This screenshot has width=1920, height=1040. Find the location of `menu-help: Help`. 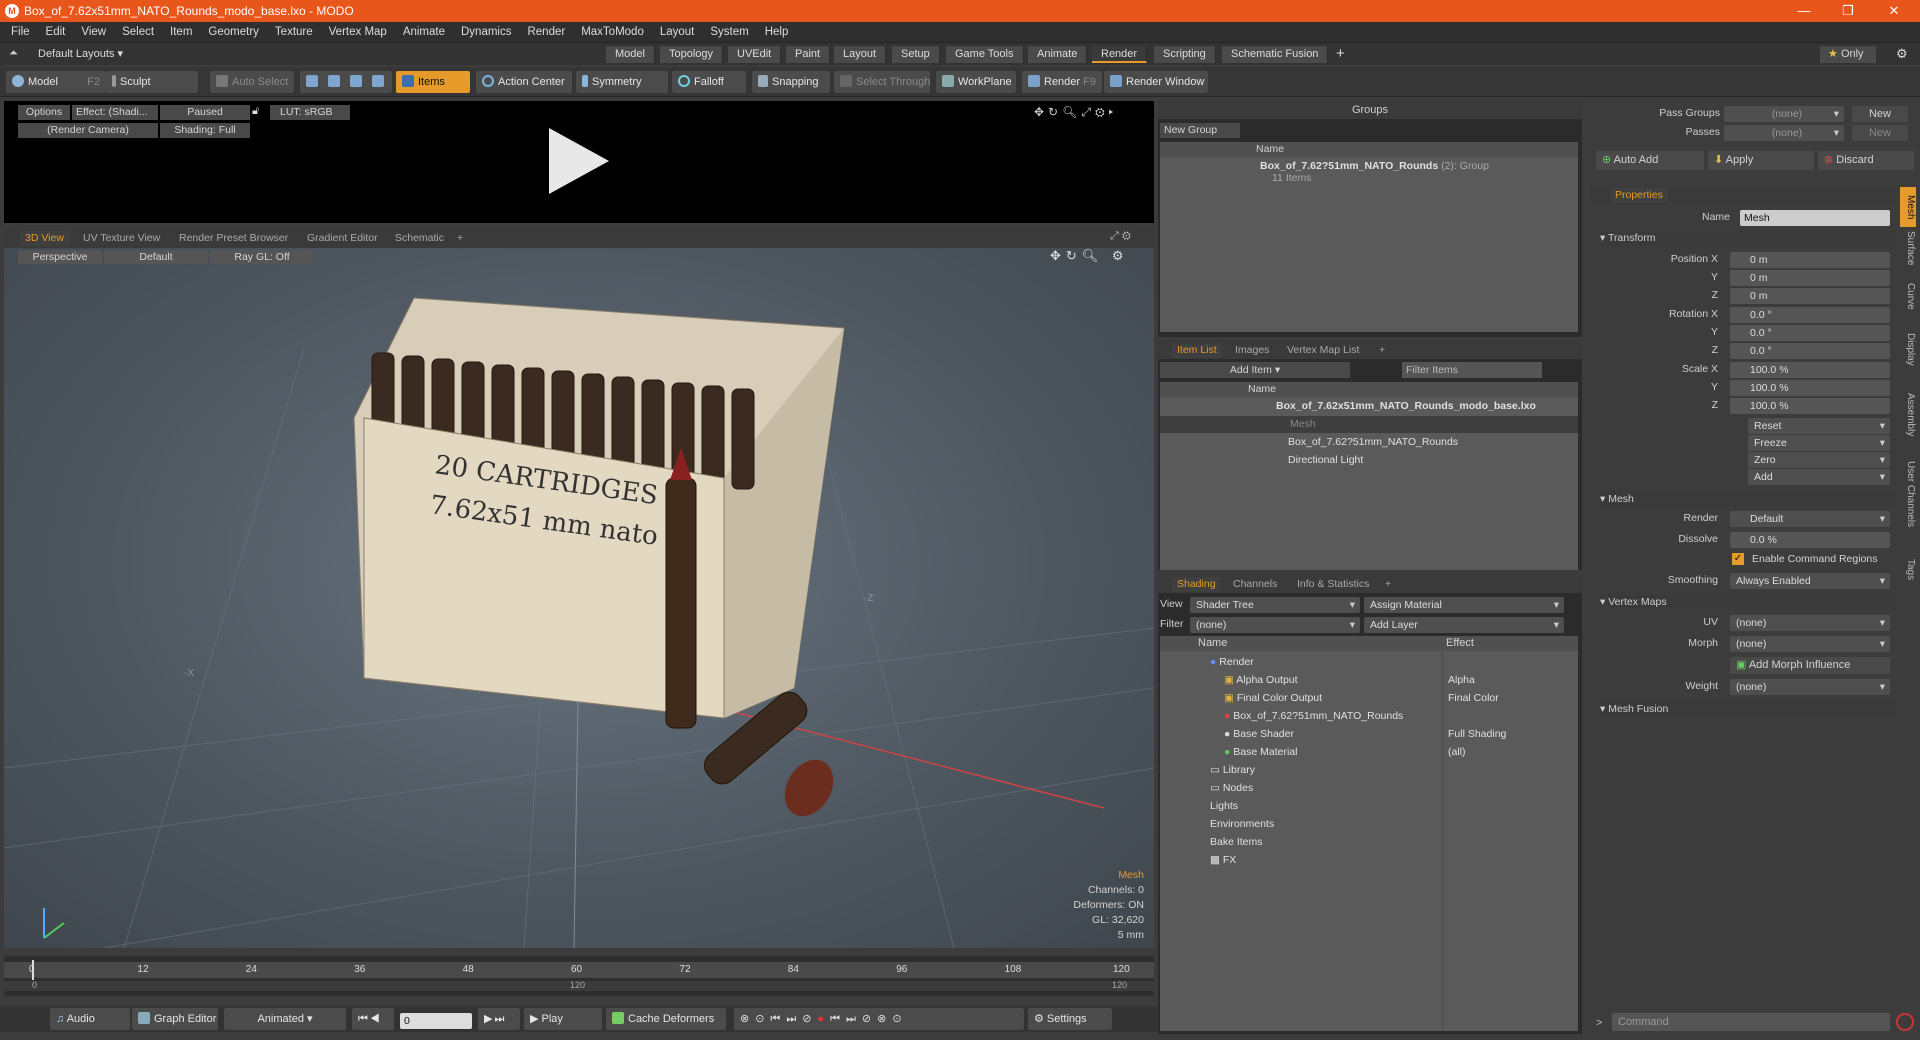

menu-help: Help is located at coordinates (777, 32).